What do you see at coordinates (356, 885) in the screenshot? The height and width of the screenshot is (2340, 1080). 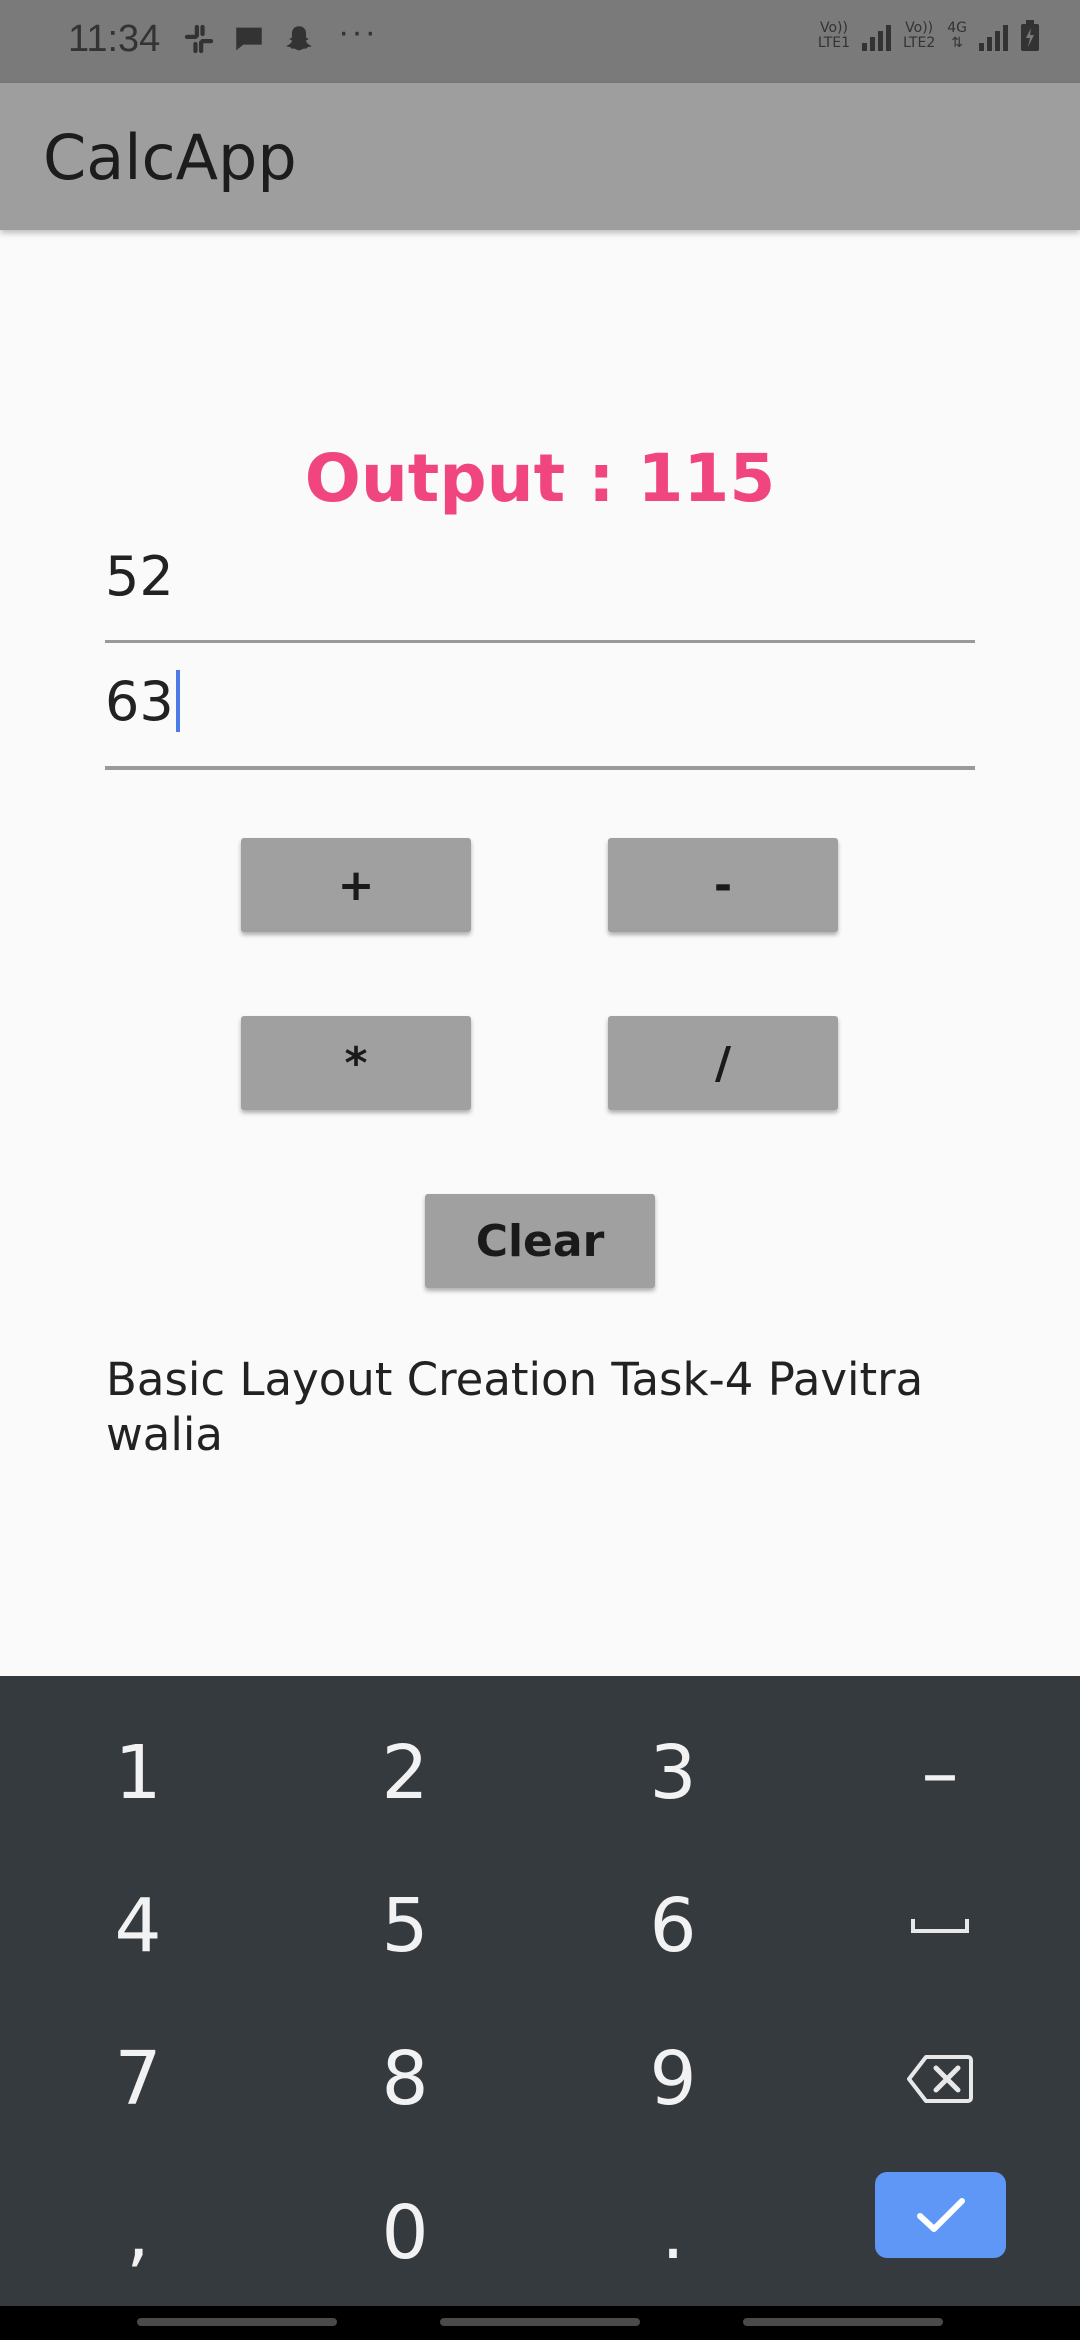 I see `add-button: +` at bounding box center [356, 885].